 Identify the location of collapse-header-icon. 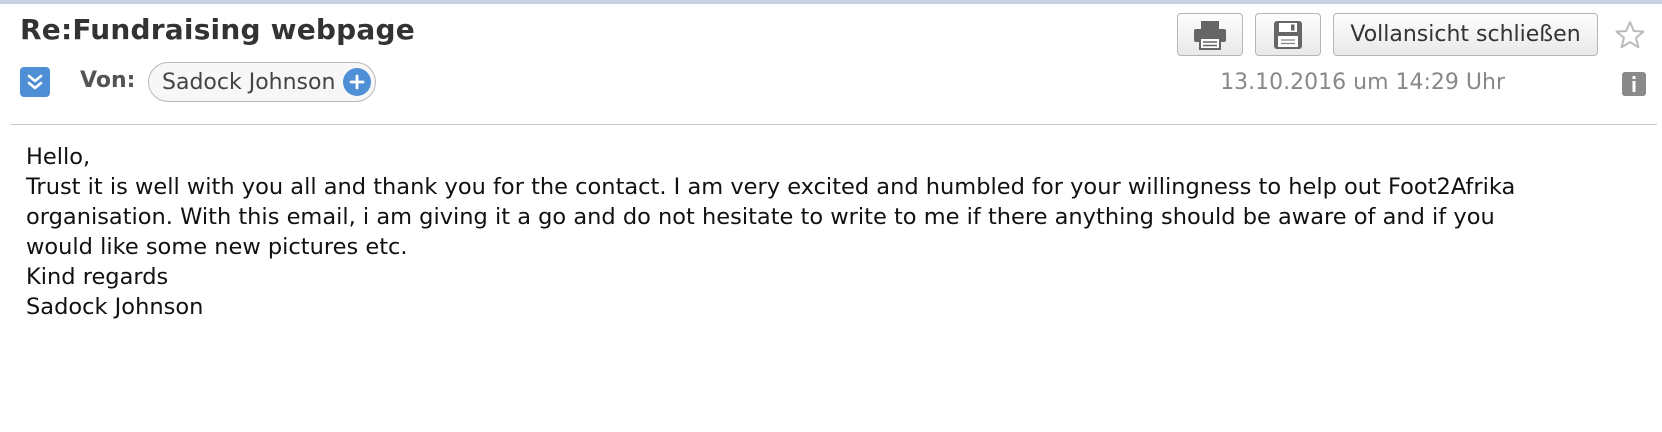
(35, 82).